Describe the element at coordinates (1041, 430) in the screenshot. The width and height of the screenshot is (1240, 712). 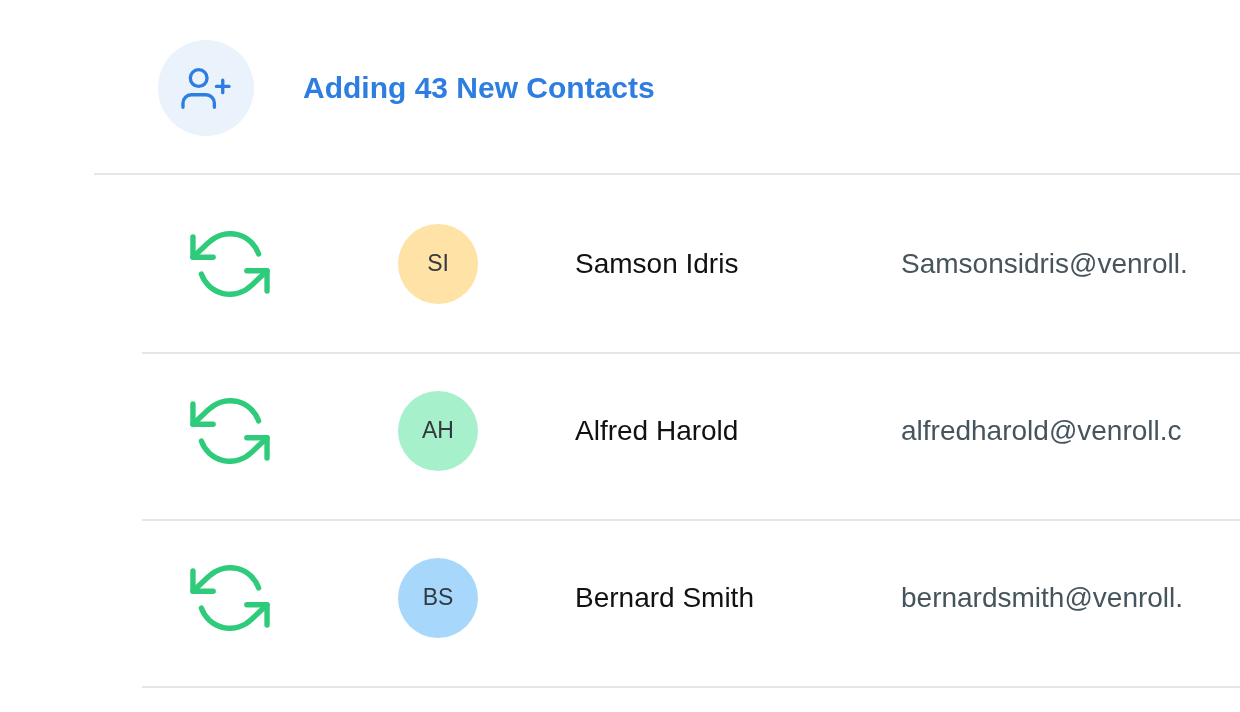
I see `contact-email: alfredharold@venroll.c` at that location.